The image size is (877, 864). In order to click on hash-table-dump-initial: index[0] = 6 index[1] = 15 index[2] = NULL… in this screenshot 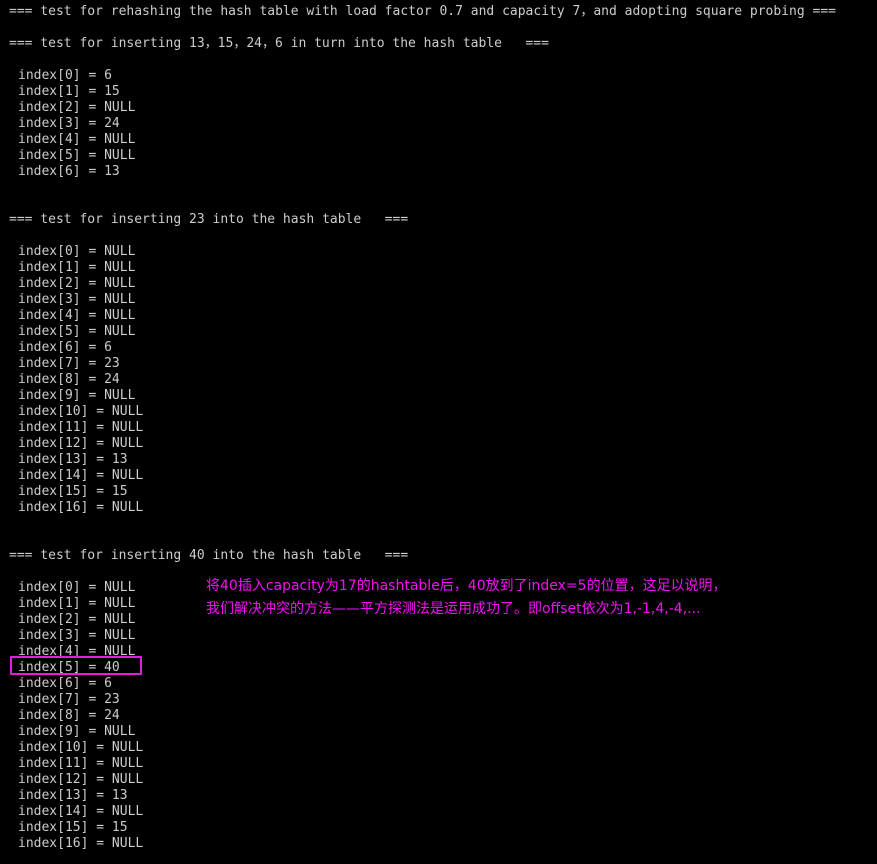, I will do `click(76, 124)`.